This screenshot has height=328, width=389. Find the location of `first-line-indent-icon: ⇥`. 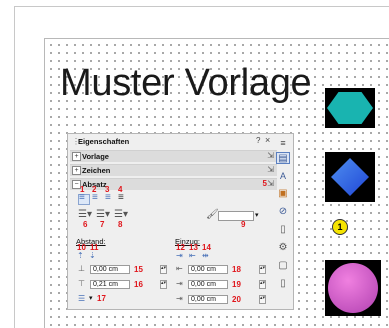

first-line-indent-icon: ⇥ is located at coordinates (179, 298).